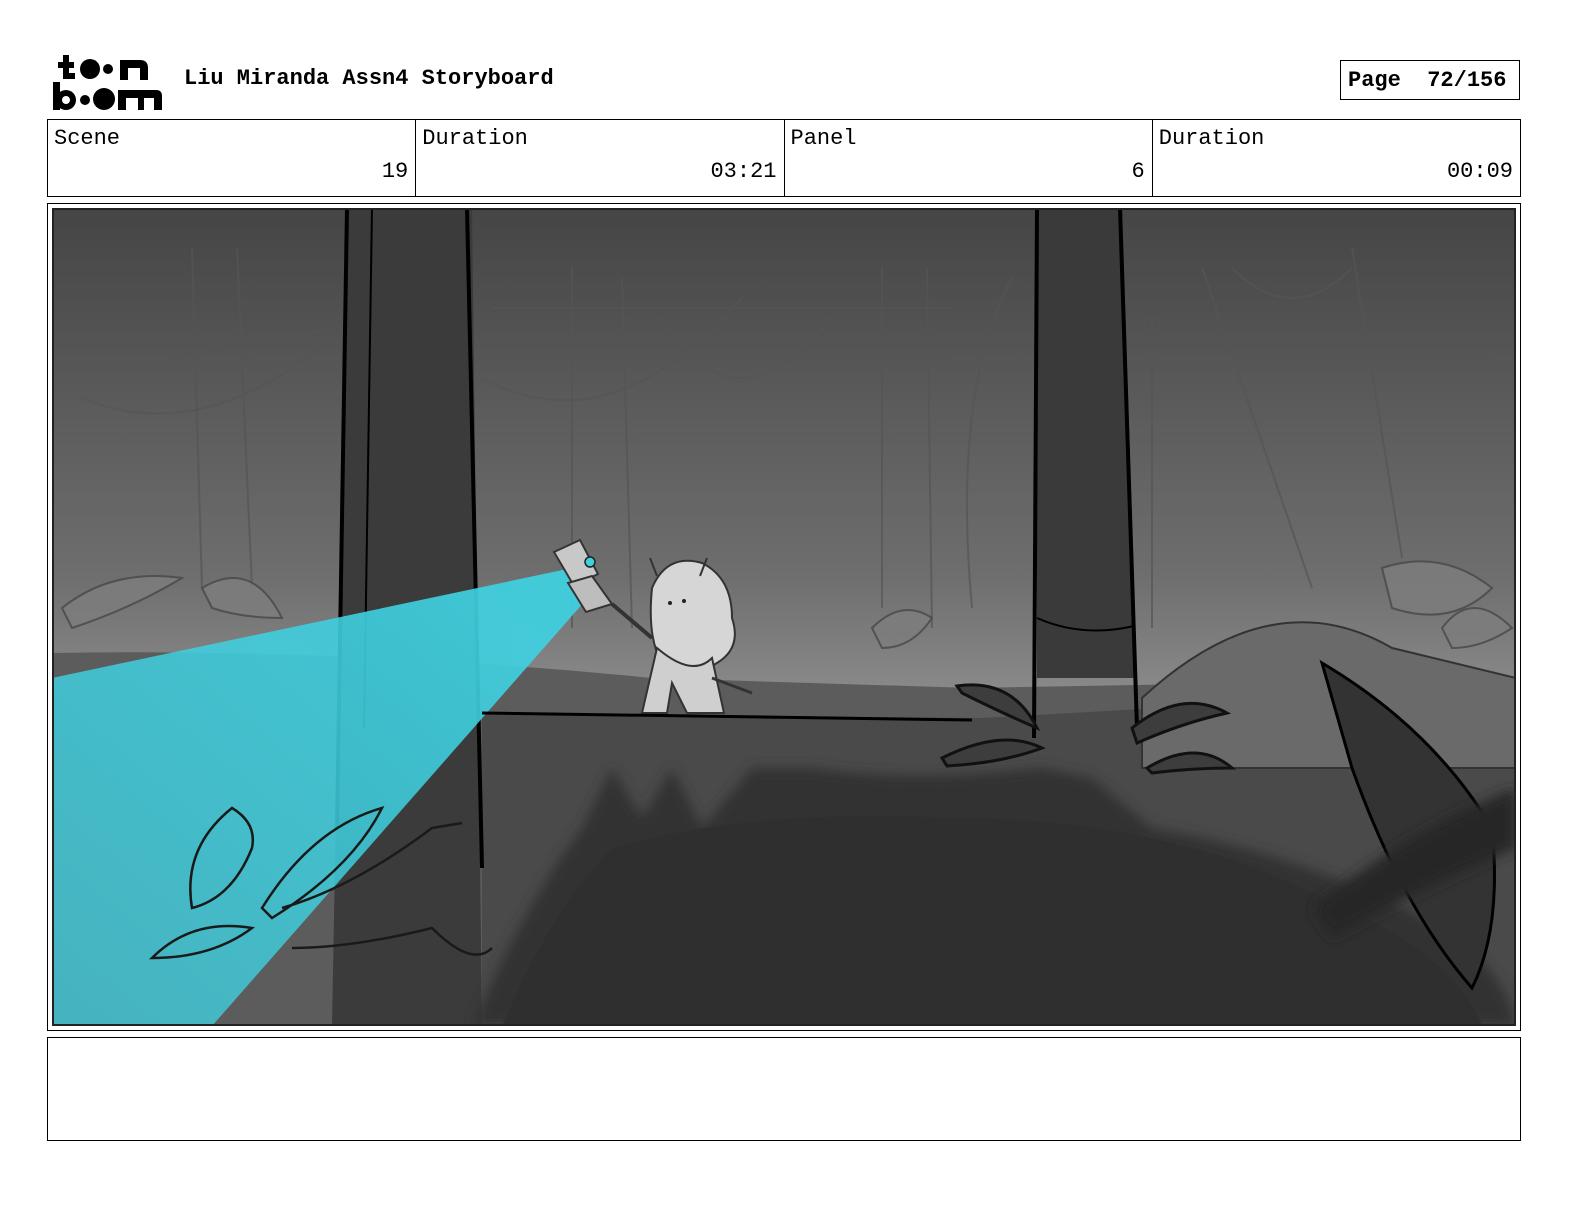 This screenshot has width=1584, height=1224. Describe the element at coordinates (232, 158) in the screenshot. I see `scene-cell: Scene 19` at that location.